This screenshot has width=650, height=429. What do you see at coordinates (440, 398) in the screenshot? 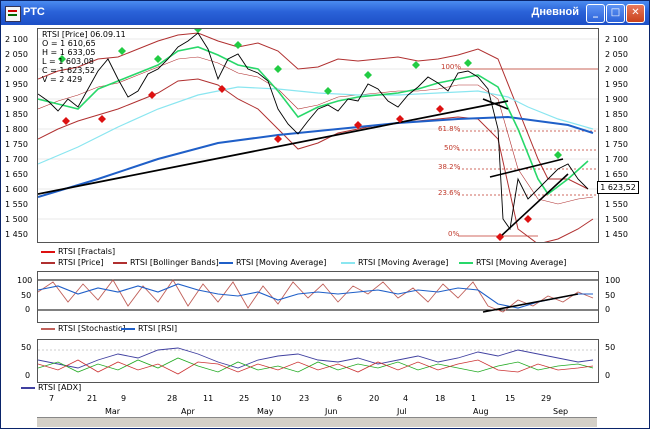
I see `x-tick: 18` at bounding box center [440, 398].